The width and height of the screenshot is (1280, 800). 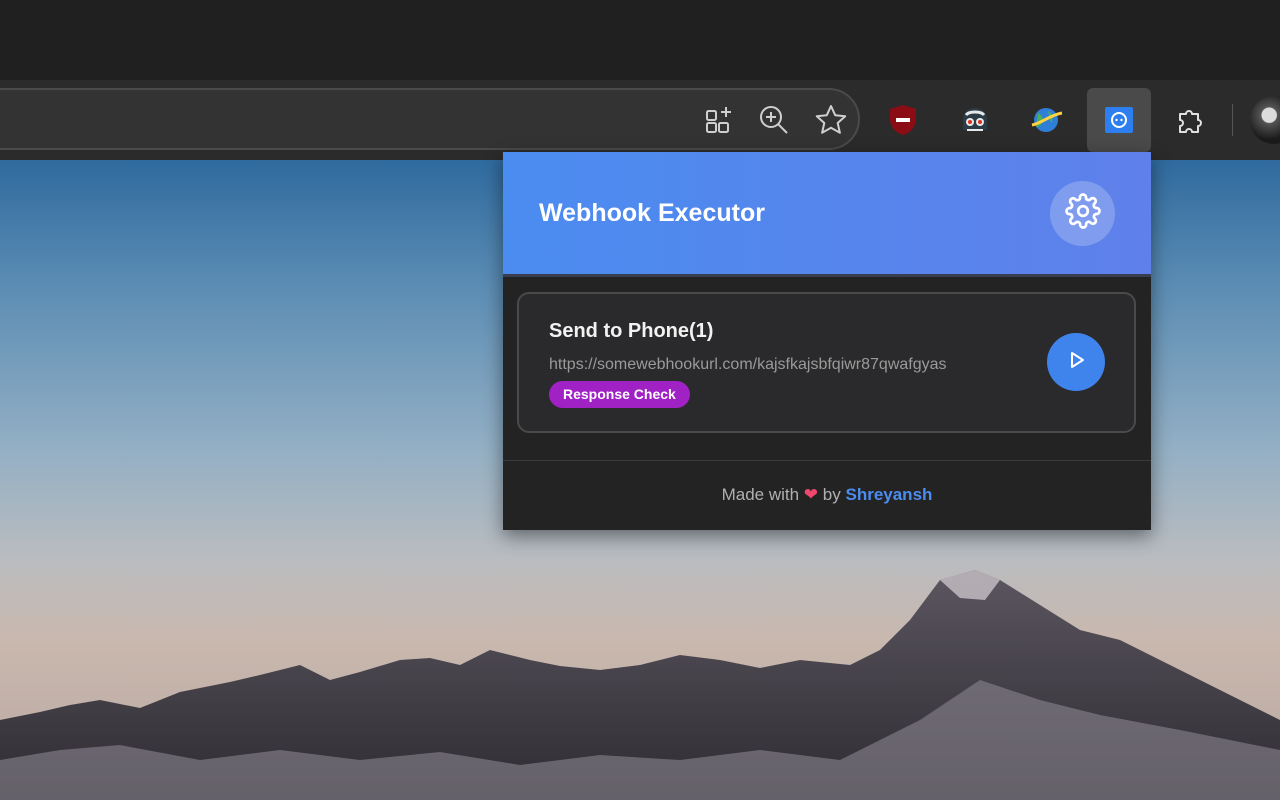 I want to click on header-divider, so click(x=827, y=275).